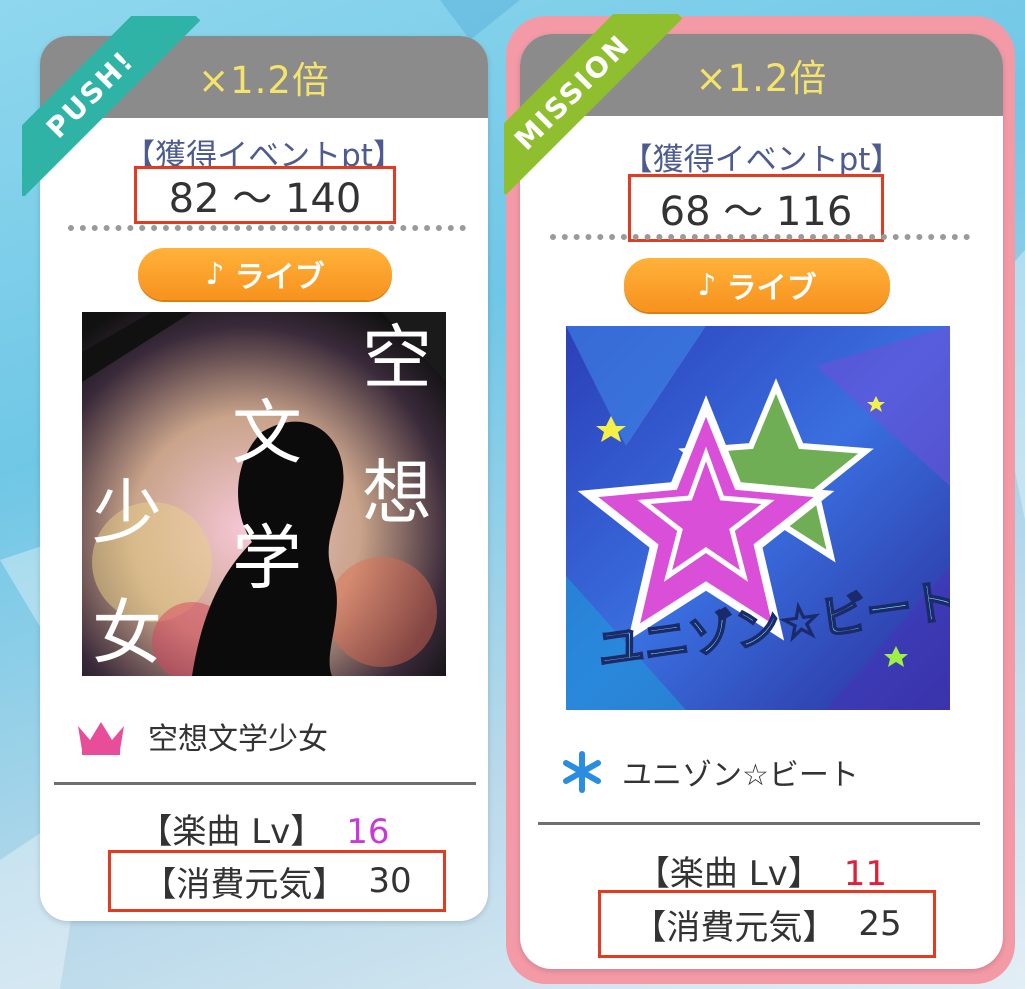 This screenshot has width=1025, height=989. What do you see at coordinates (101, 738) in the screenshot?
I see `crown-icon` at bounding box center [101, 738].